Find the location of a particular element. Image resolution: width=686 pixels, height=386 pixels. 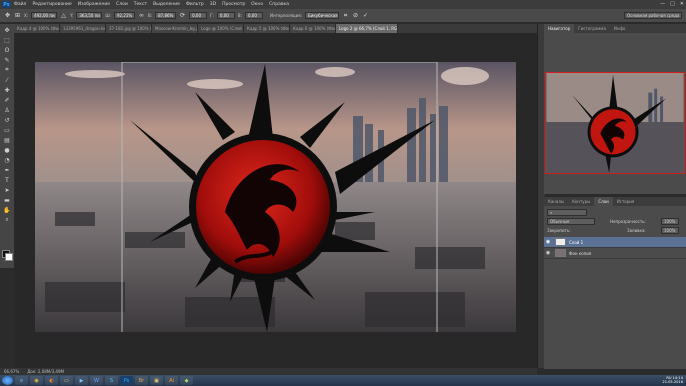

path-select-icon: ➤ is located at coordinates (7, 190).